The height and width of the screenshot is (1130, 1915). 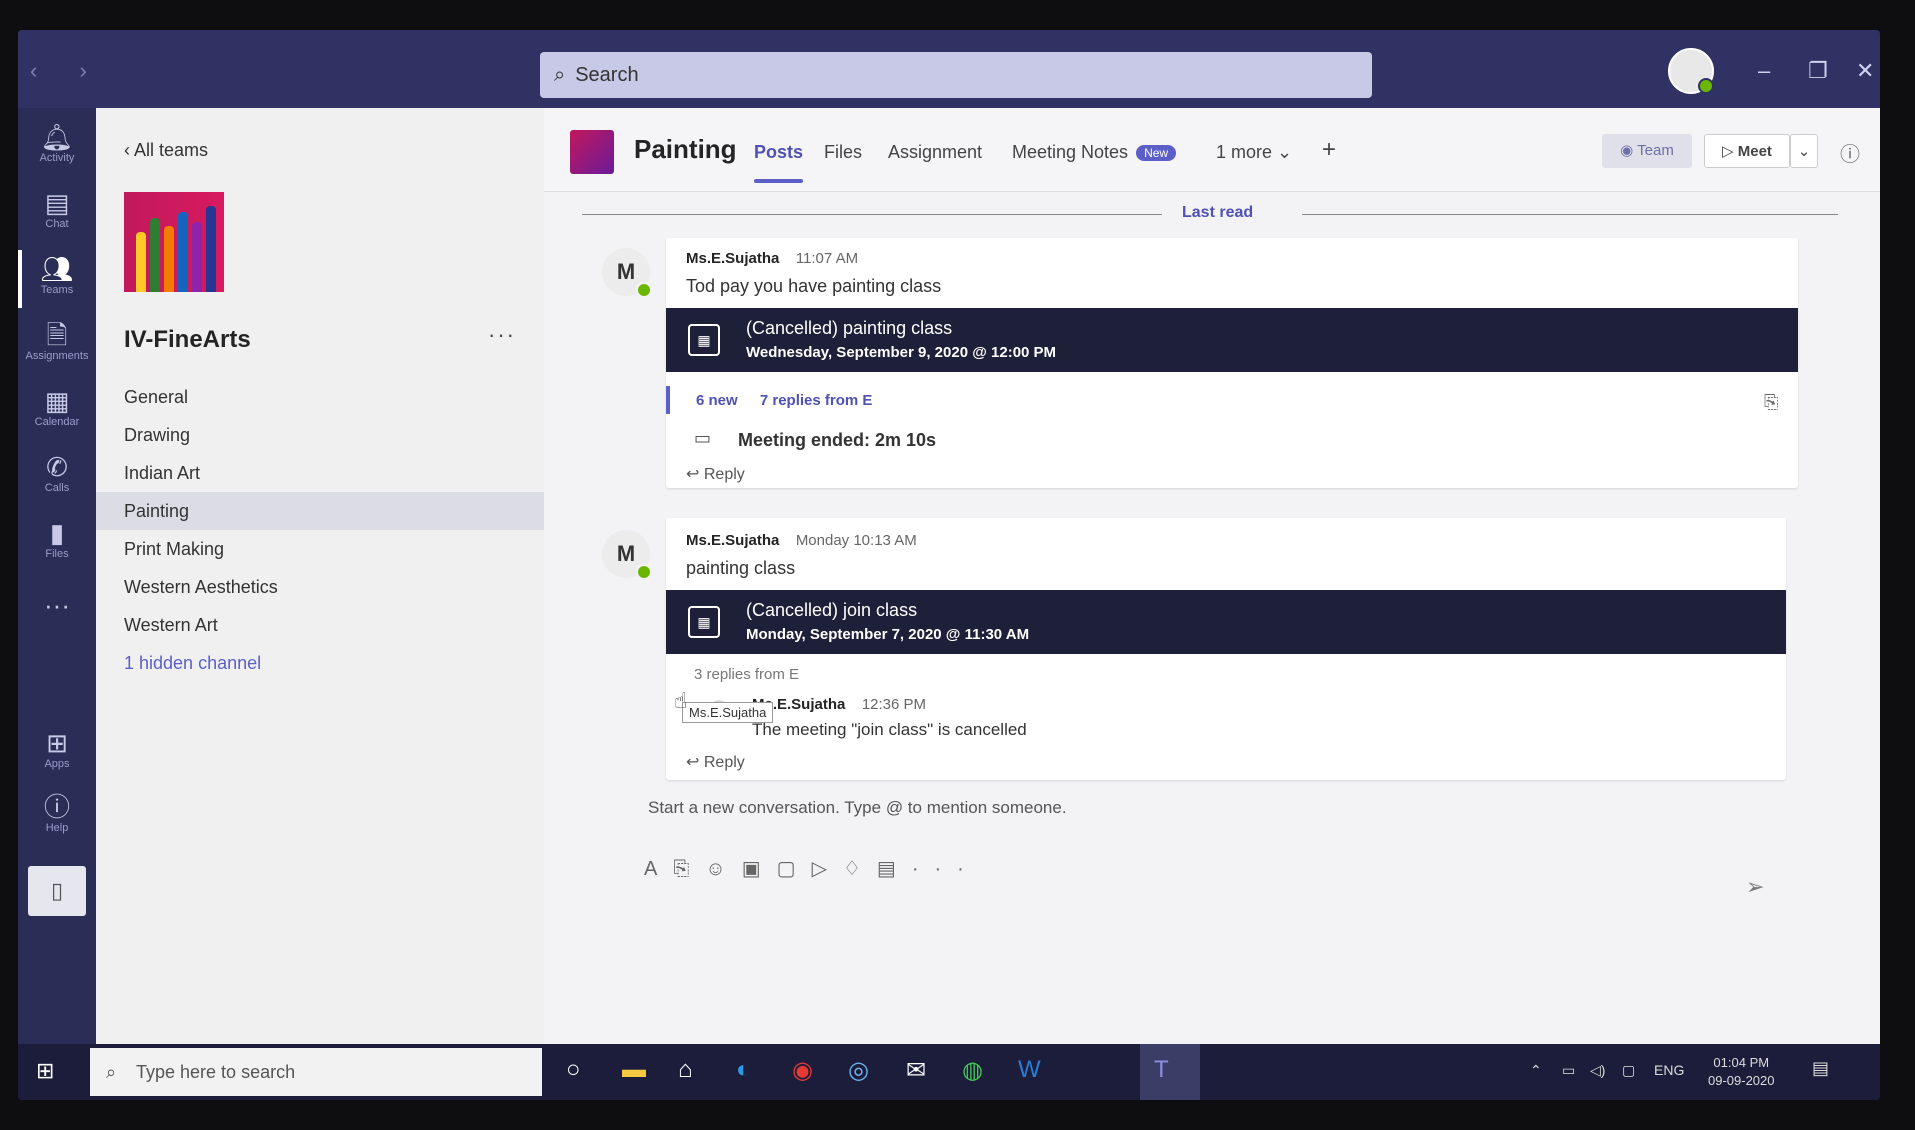 I want to click on all-teams-link: ‹ All teams, so click(x=166, y=150).